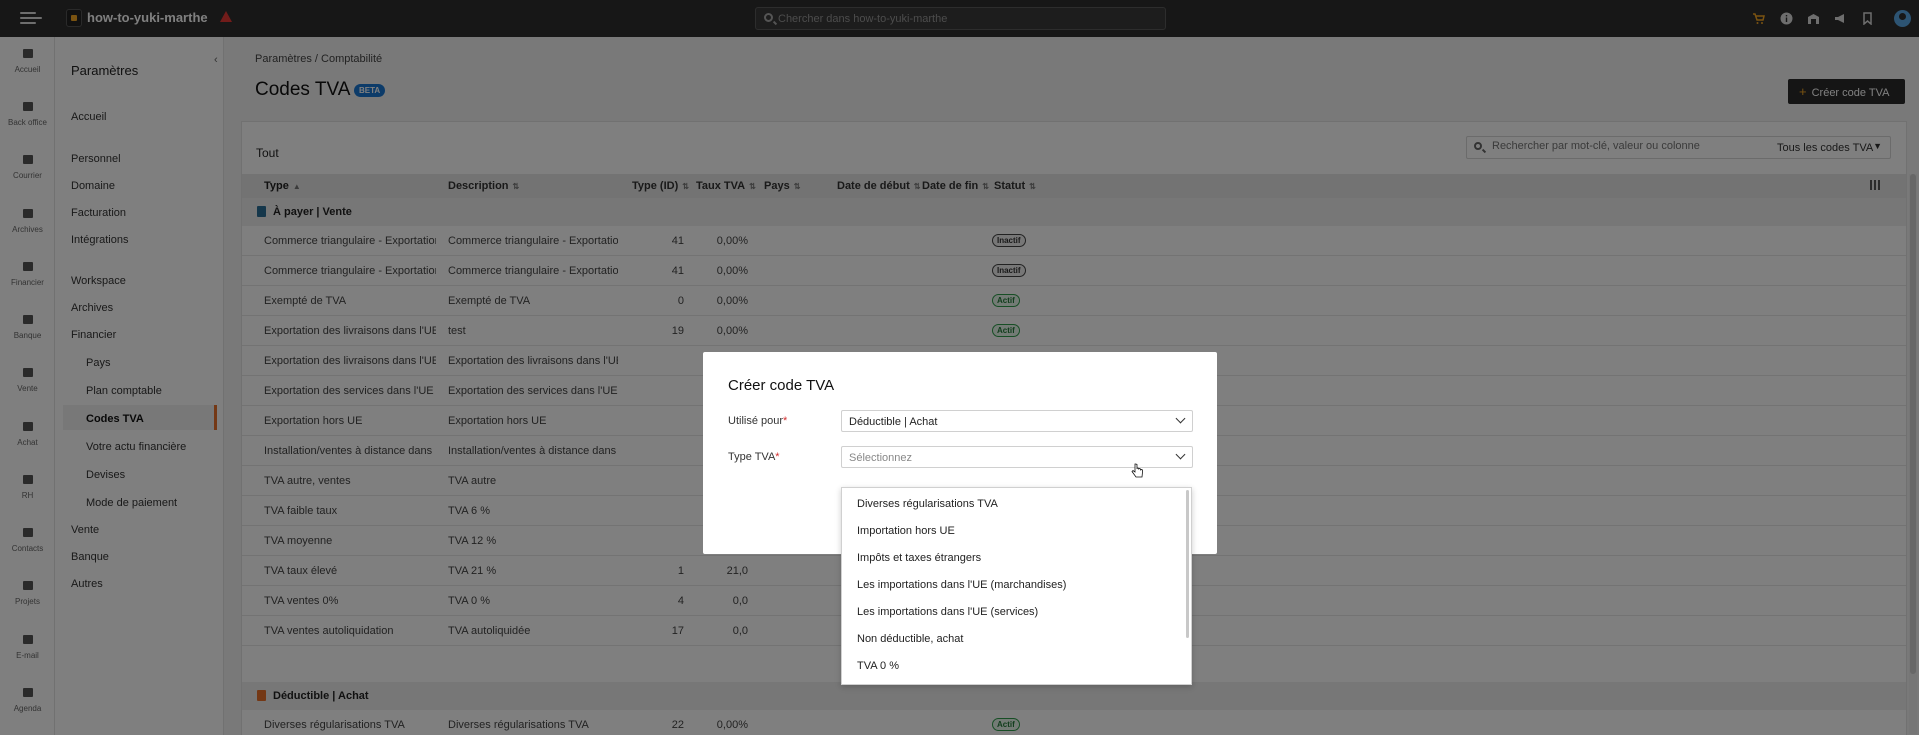  I want to click on vat-type-label: Type TVA*, so click(754, 457).